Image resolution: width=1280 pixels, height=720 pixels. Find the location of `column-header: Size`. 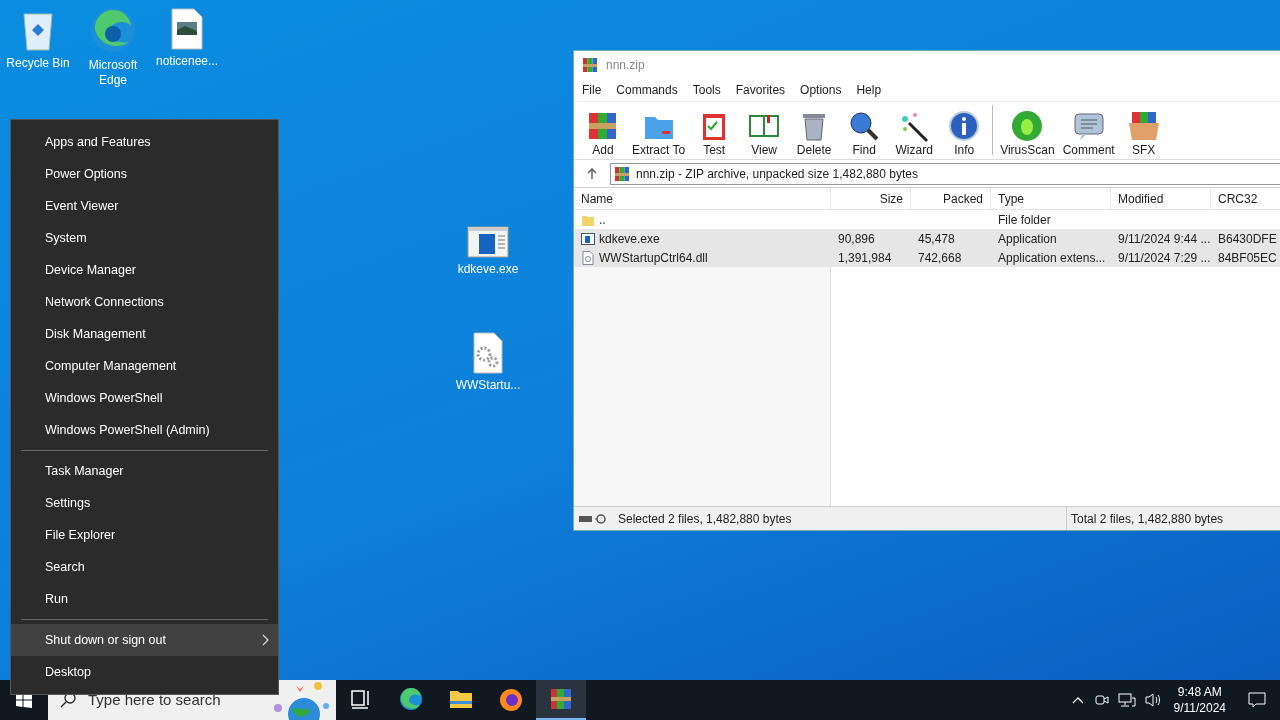

column-header: Size is located at coordinates (871, 198).